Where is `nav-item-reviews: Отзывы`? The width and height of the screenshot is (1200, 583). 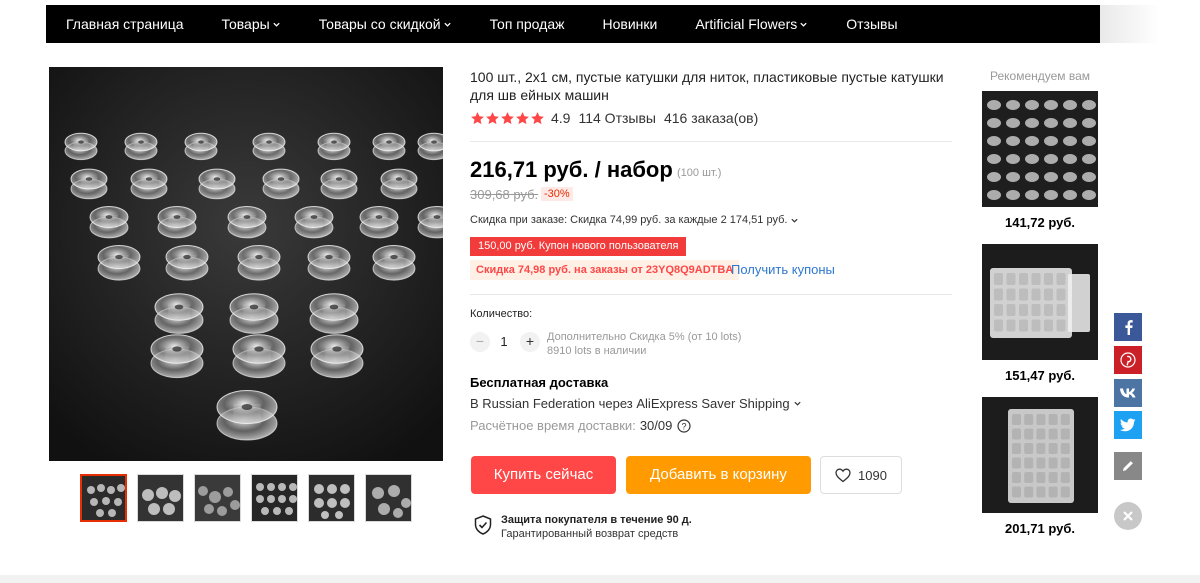
nav-item-reviews: Отзывы is located at coordinates (870, 24).